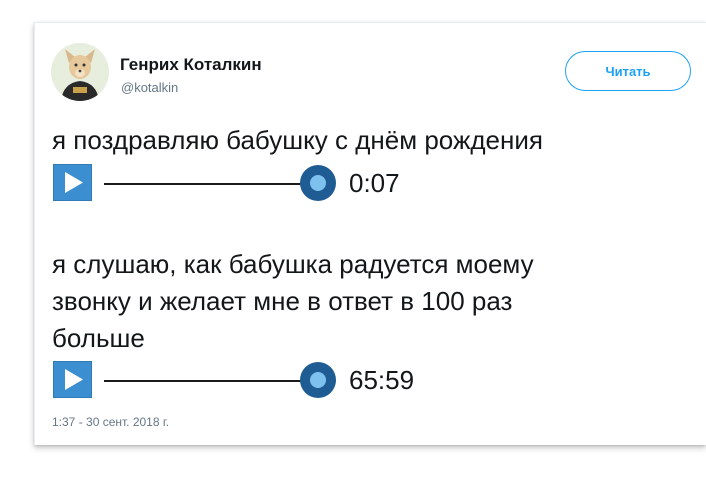 This screenshot has width=706, height=492. I want to click on author-name: Генрих Коталкин, so click(191, 65).